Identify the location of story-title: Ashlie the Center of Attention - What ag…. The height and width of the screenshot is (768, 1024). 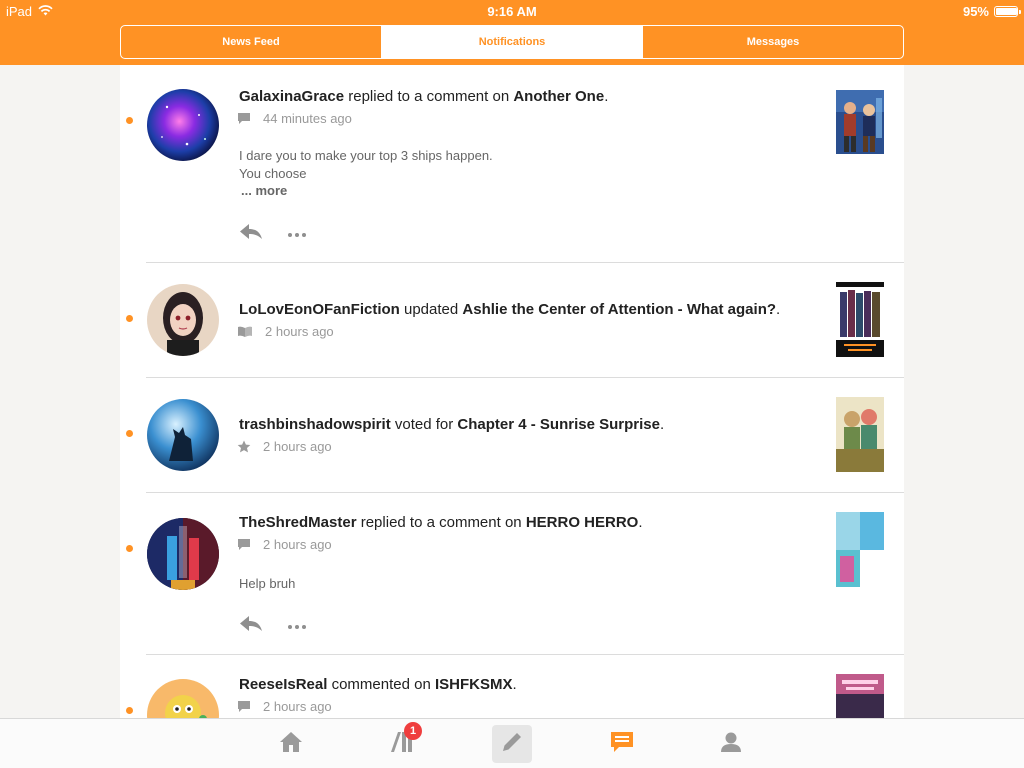
(619, 309).